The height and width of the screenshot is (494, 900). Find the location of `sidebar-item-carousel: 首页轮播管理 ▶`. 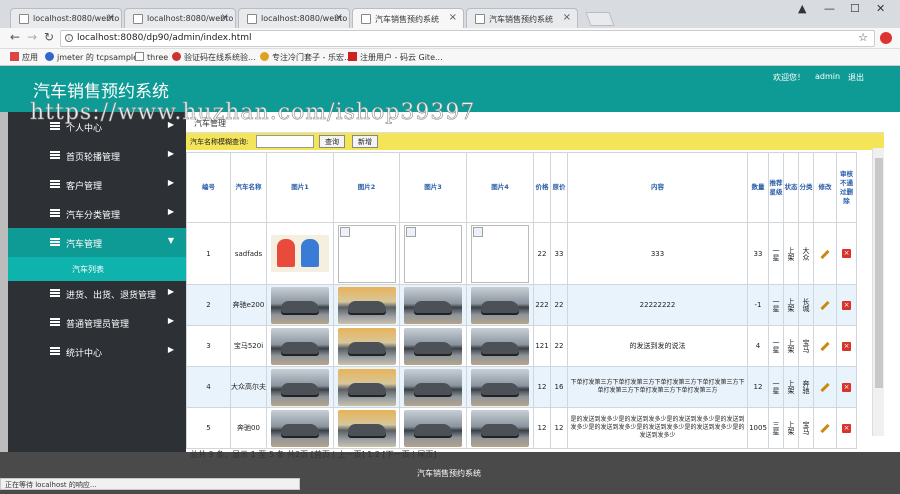

sidebar-item-carousel: 首页轮播管理 ▶ is located at coordinates (97, 155).